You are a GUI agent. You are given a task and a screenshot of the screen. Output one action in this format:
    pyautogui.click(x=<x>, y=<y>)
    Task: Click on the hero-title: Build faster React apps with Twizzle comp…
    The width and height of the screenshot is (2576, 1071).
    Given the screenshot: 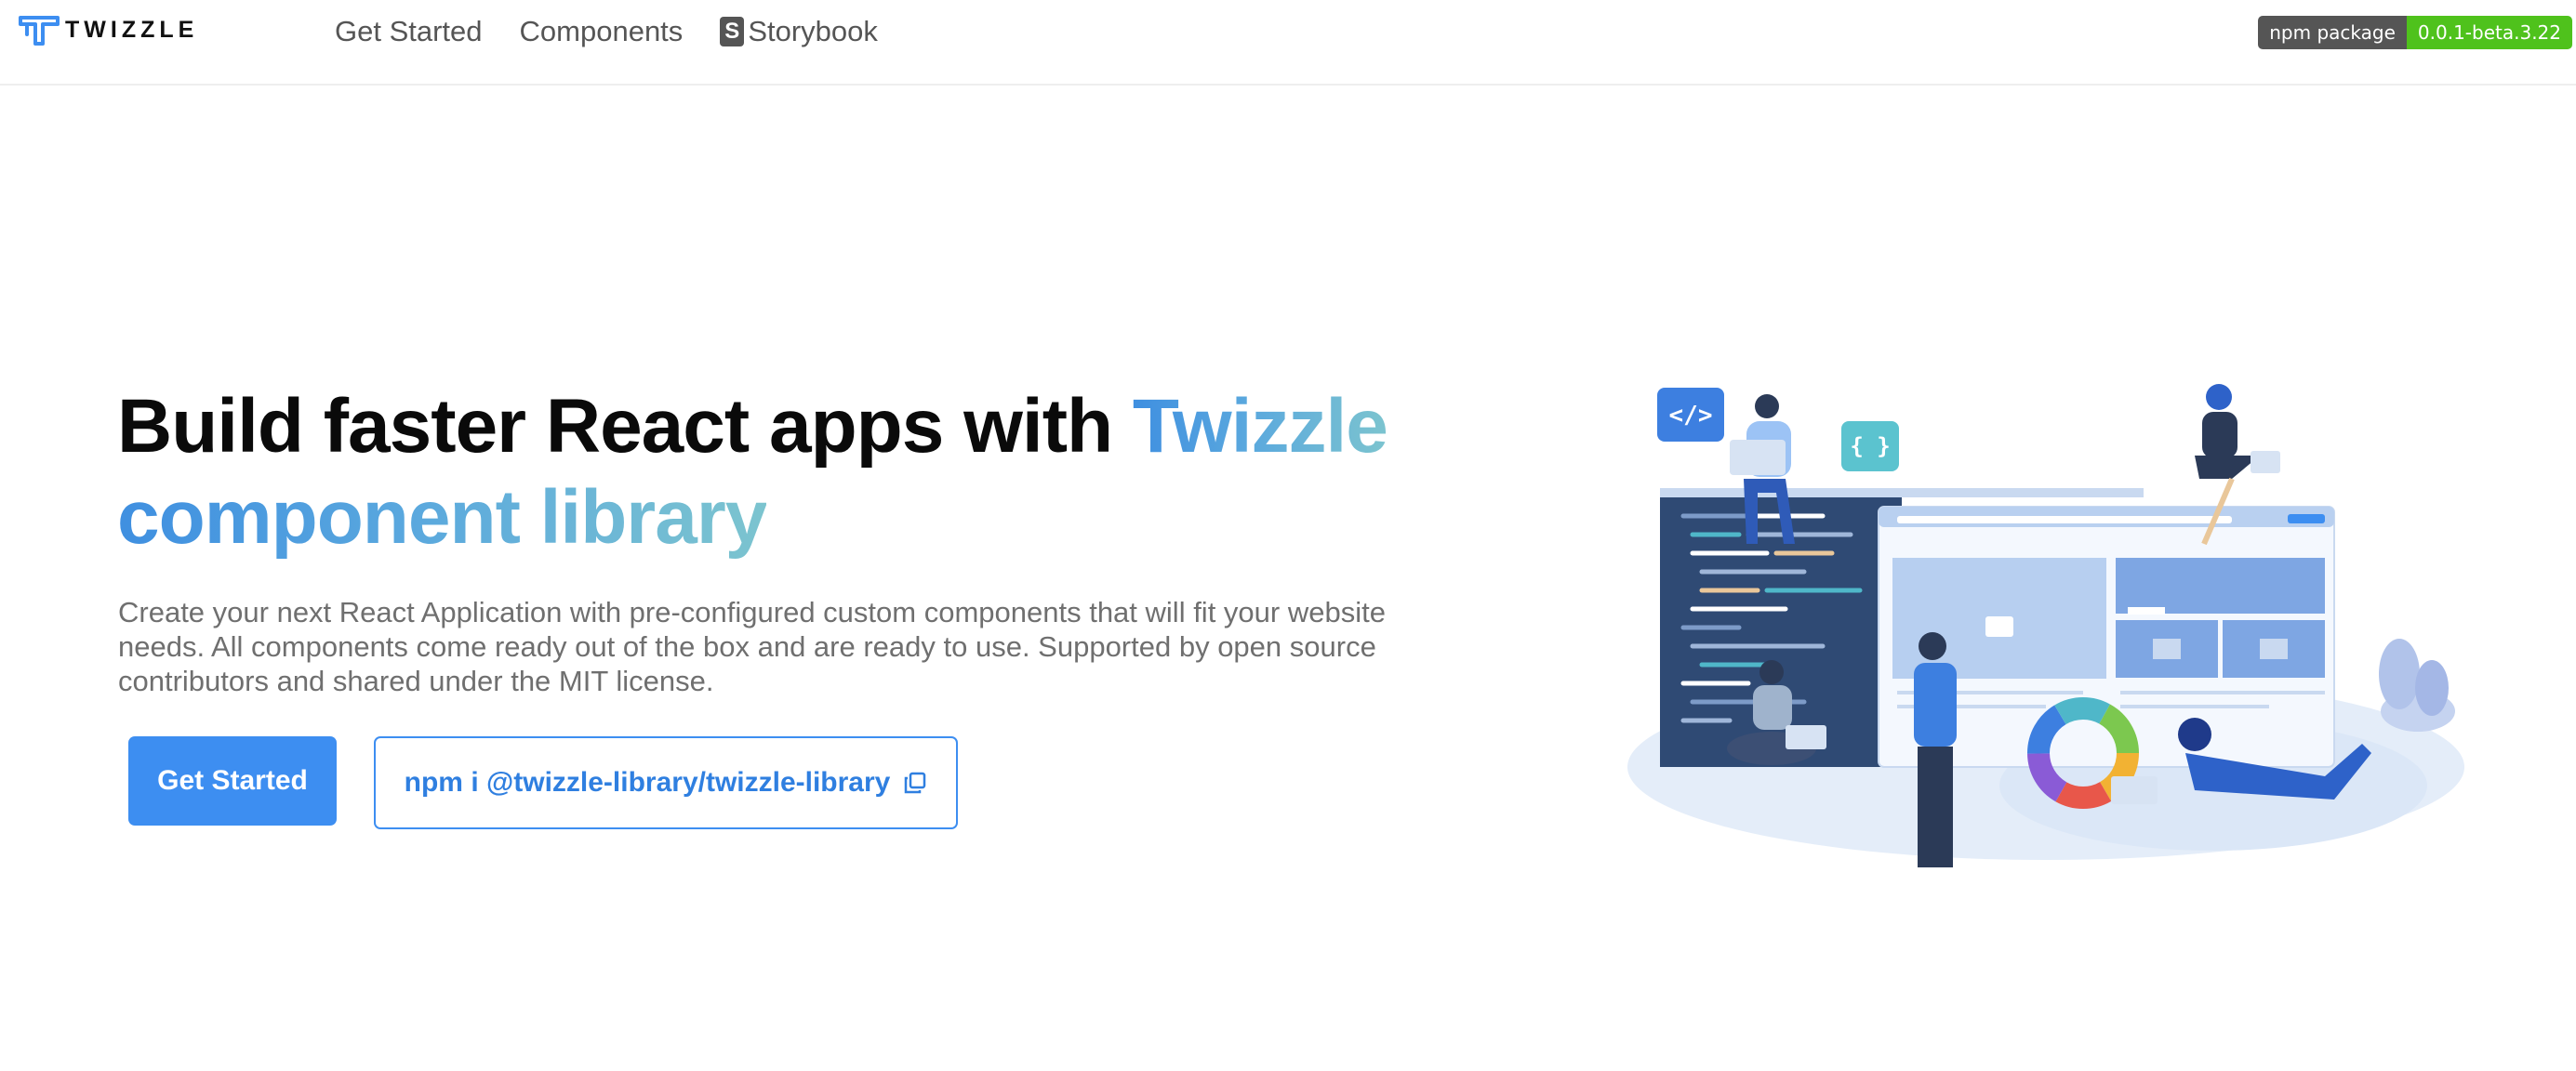 What is the action you would take?
    pyautogui.click(x=814, y=472)
    